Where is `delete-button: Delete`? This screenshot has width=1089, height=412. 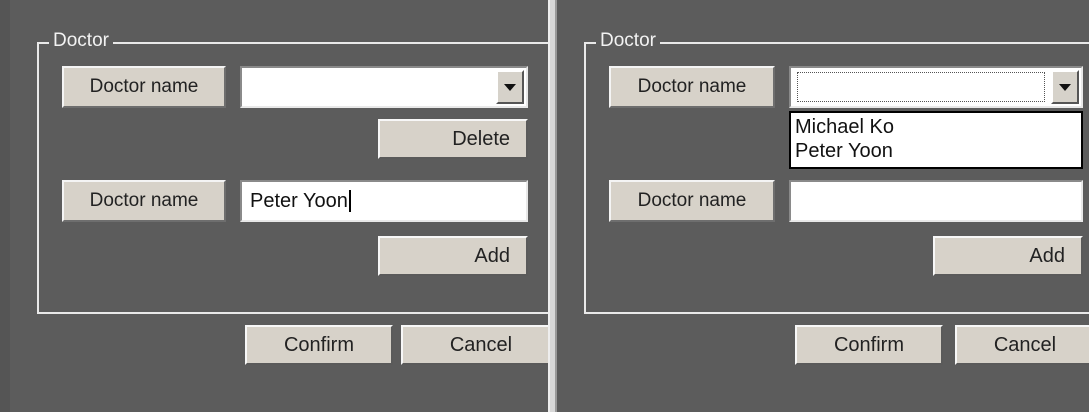
delete-button: Delete is located at coordinates (453, 139).